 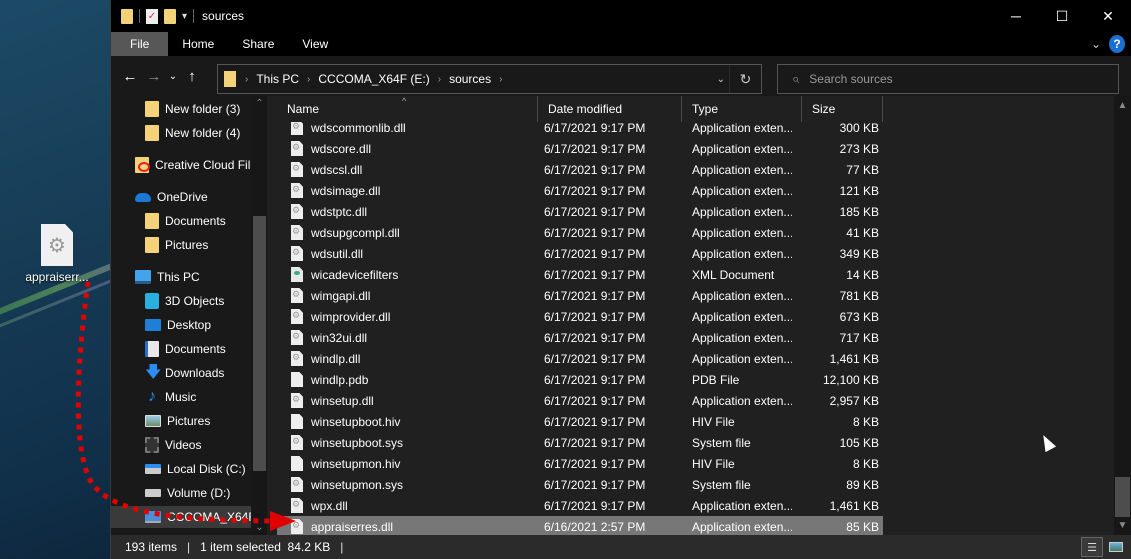 What do you see at coordinates (181, 397) in the screenshot?
I see `sidebar-item: ♪ Music` at bounding box center [181, 397].